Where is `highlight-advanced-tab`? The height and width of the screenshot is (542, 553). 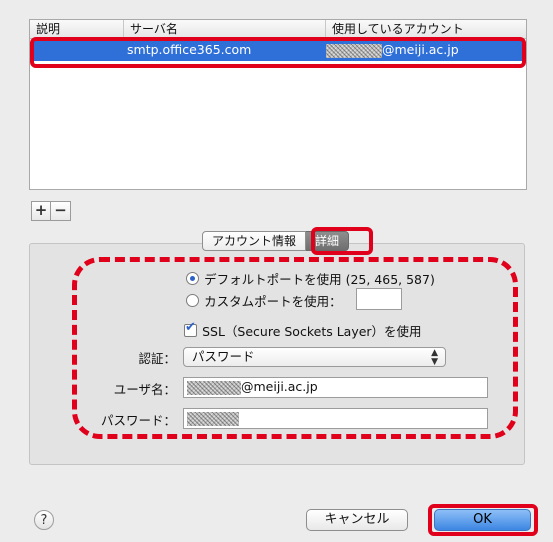
highlight-advanced-tab is located at coordinates (342, 241).